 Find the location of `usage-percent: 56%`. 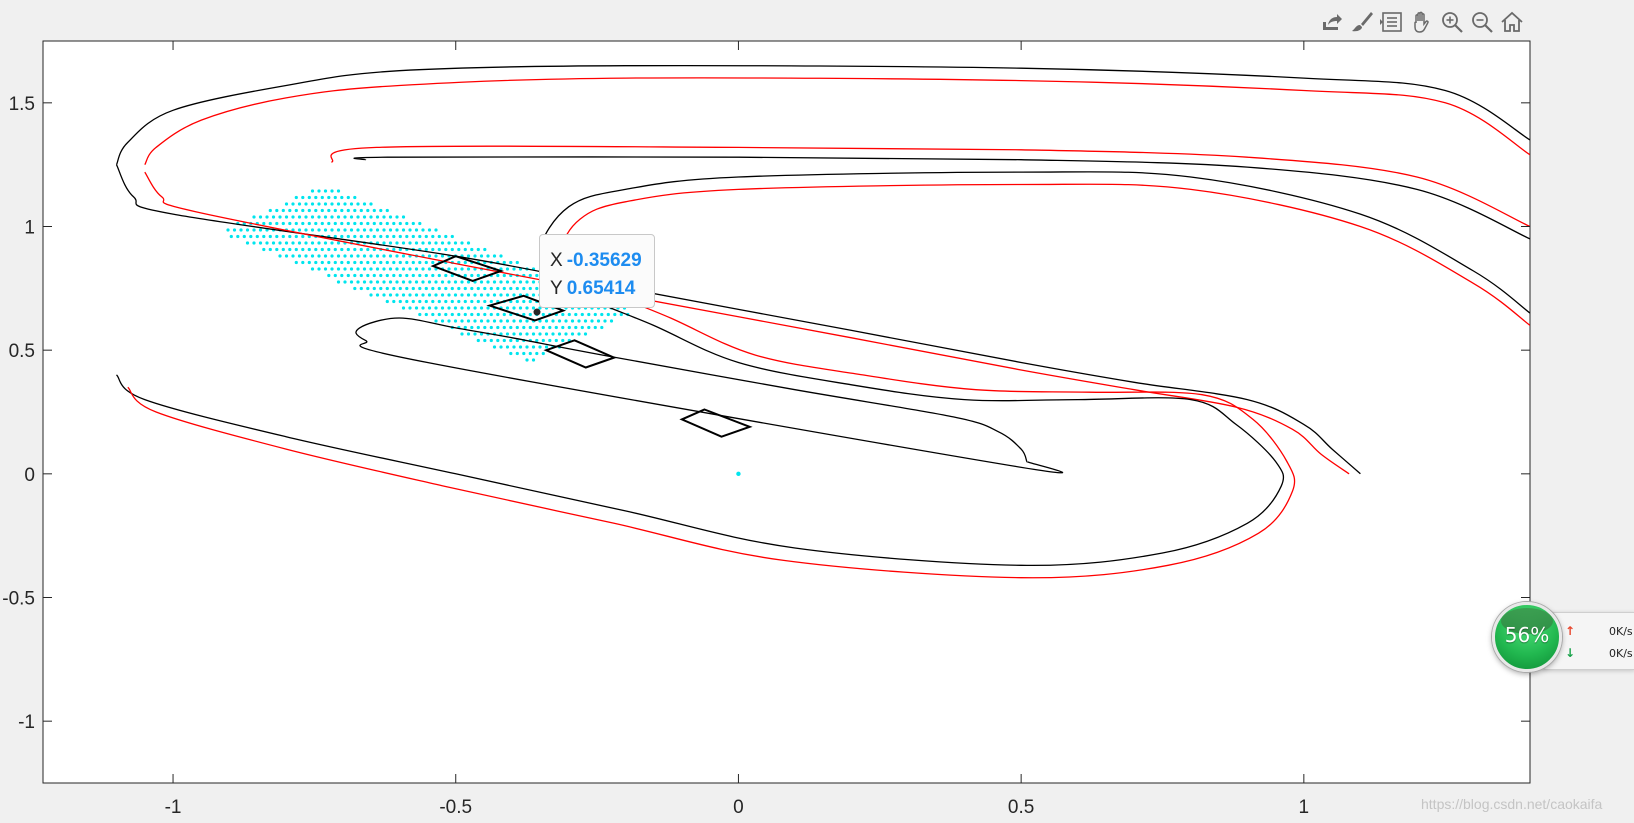

usage-percent: 56% is located at coordinates (1527, 635).